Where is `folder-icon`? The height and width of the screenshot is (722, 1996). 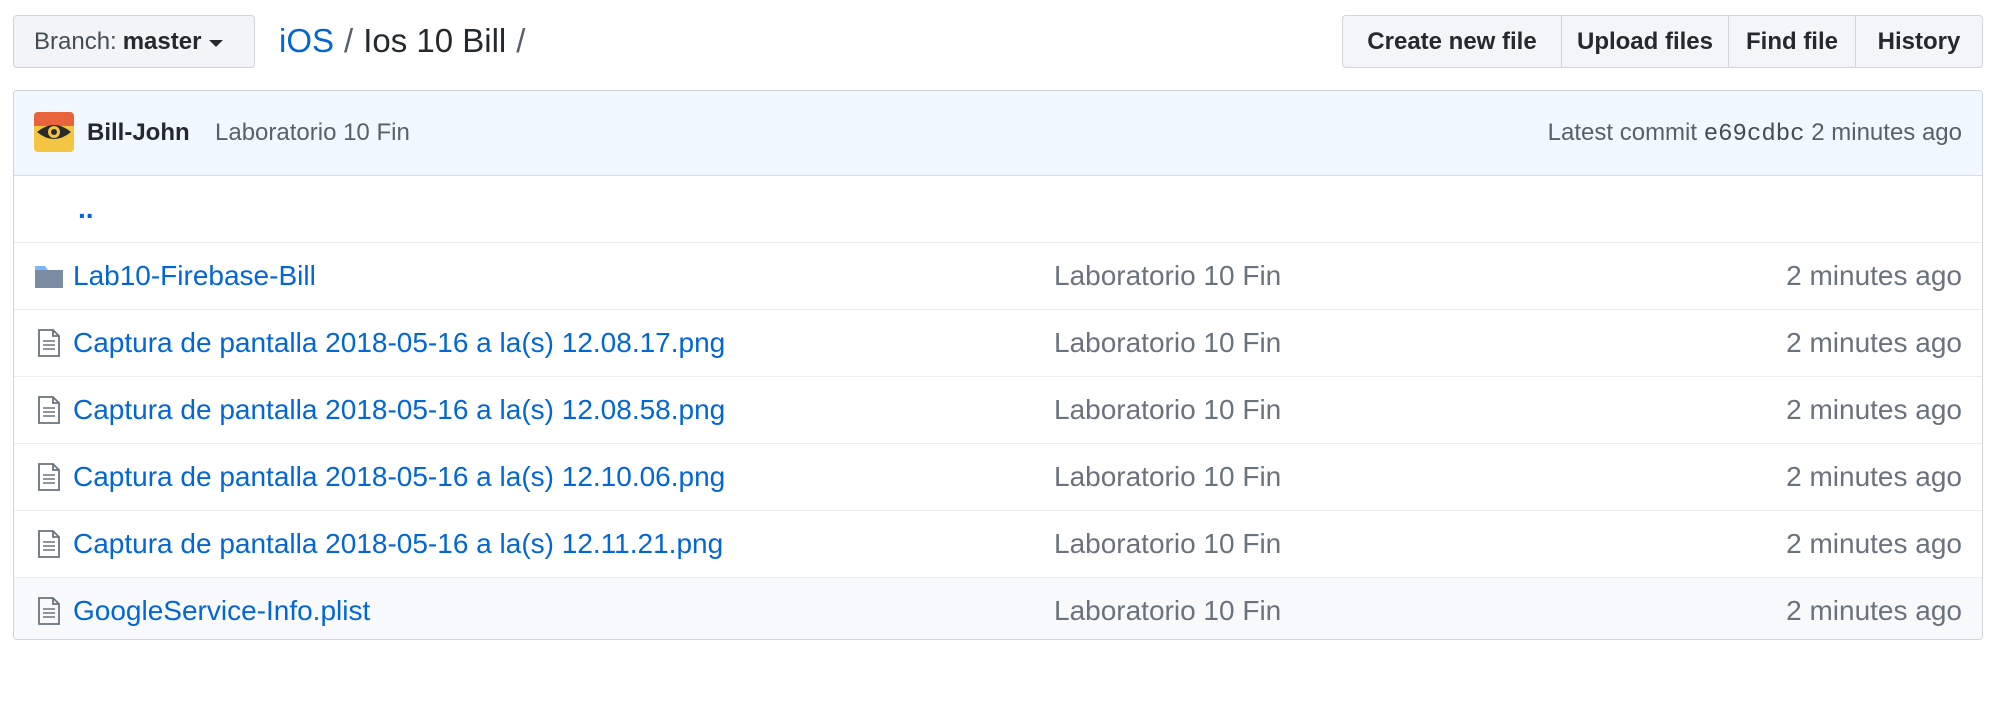 folder-icon is located at coordinates (49, 276).